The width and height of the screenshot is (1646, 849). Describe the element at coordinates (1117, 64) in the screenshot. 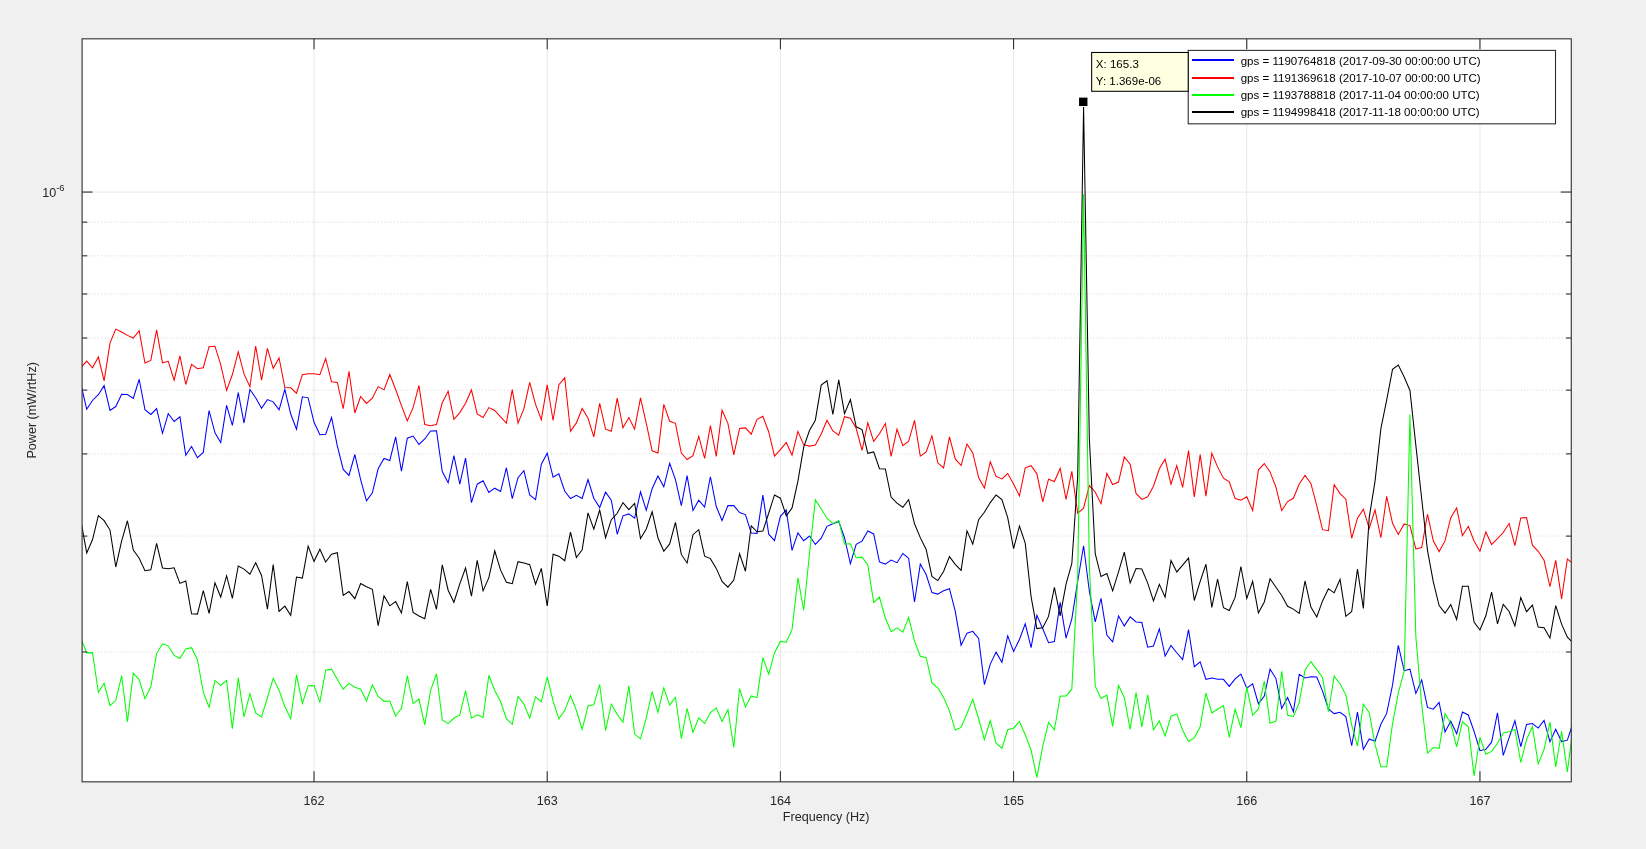

I see `datatip-x-text: X: 165.3` at that location.